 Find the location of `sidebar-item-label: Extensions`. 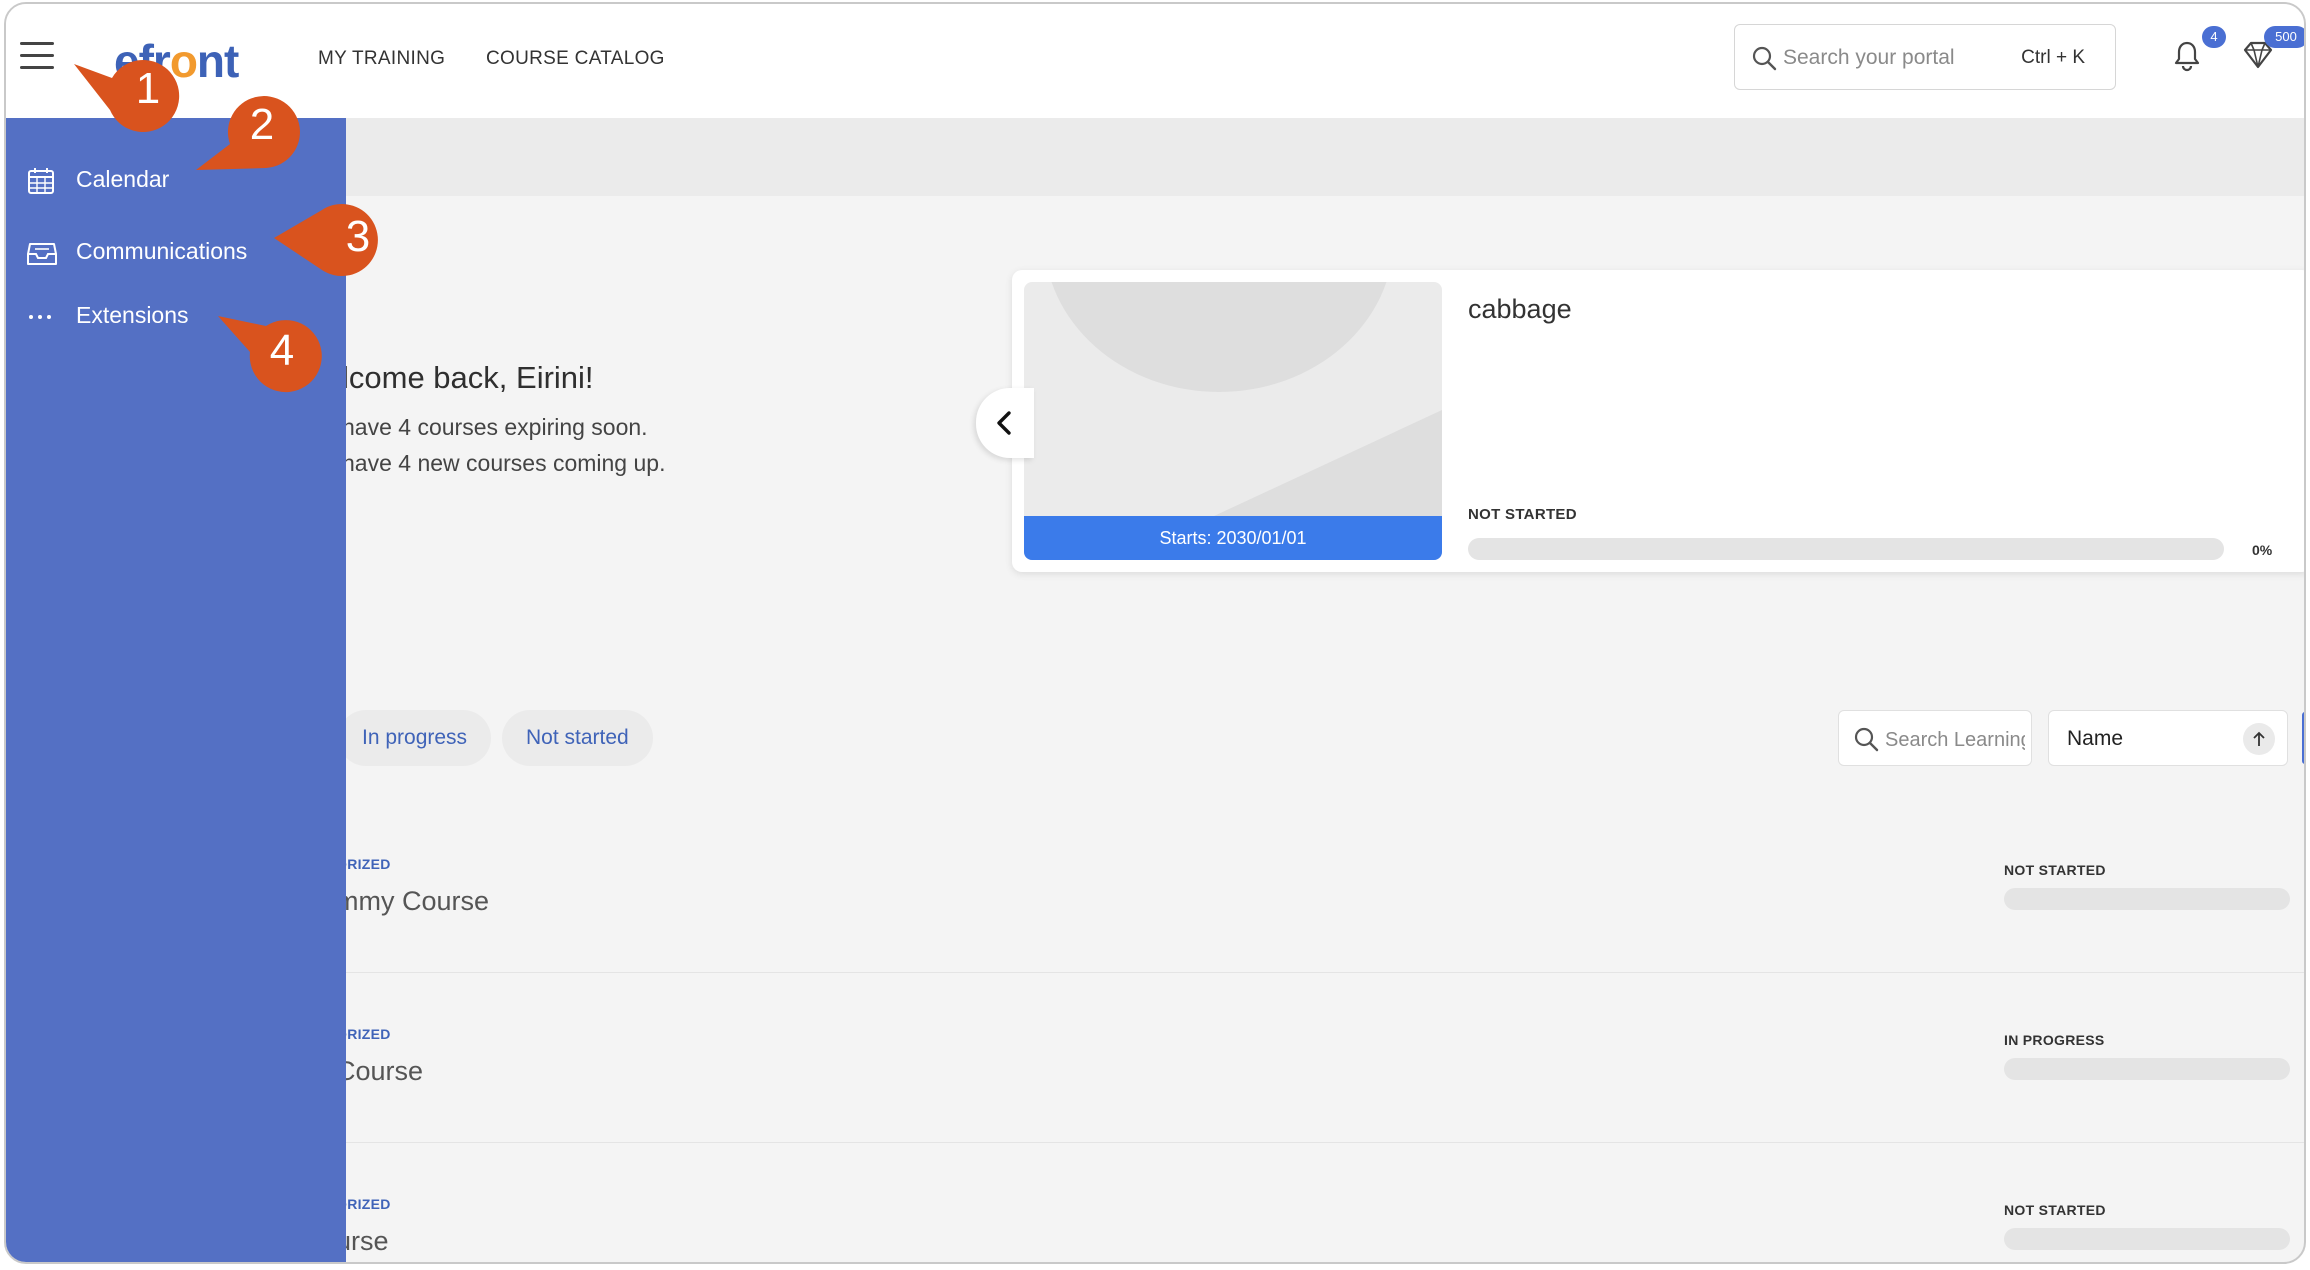

sidebar-item-label: Extensions is located at coordinates (132, 315).